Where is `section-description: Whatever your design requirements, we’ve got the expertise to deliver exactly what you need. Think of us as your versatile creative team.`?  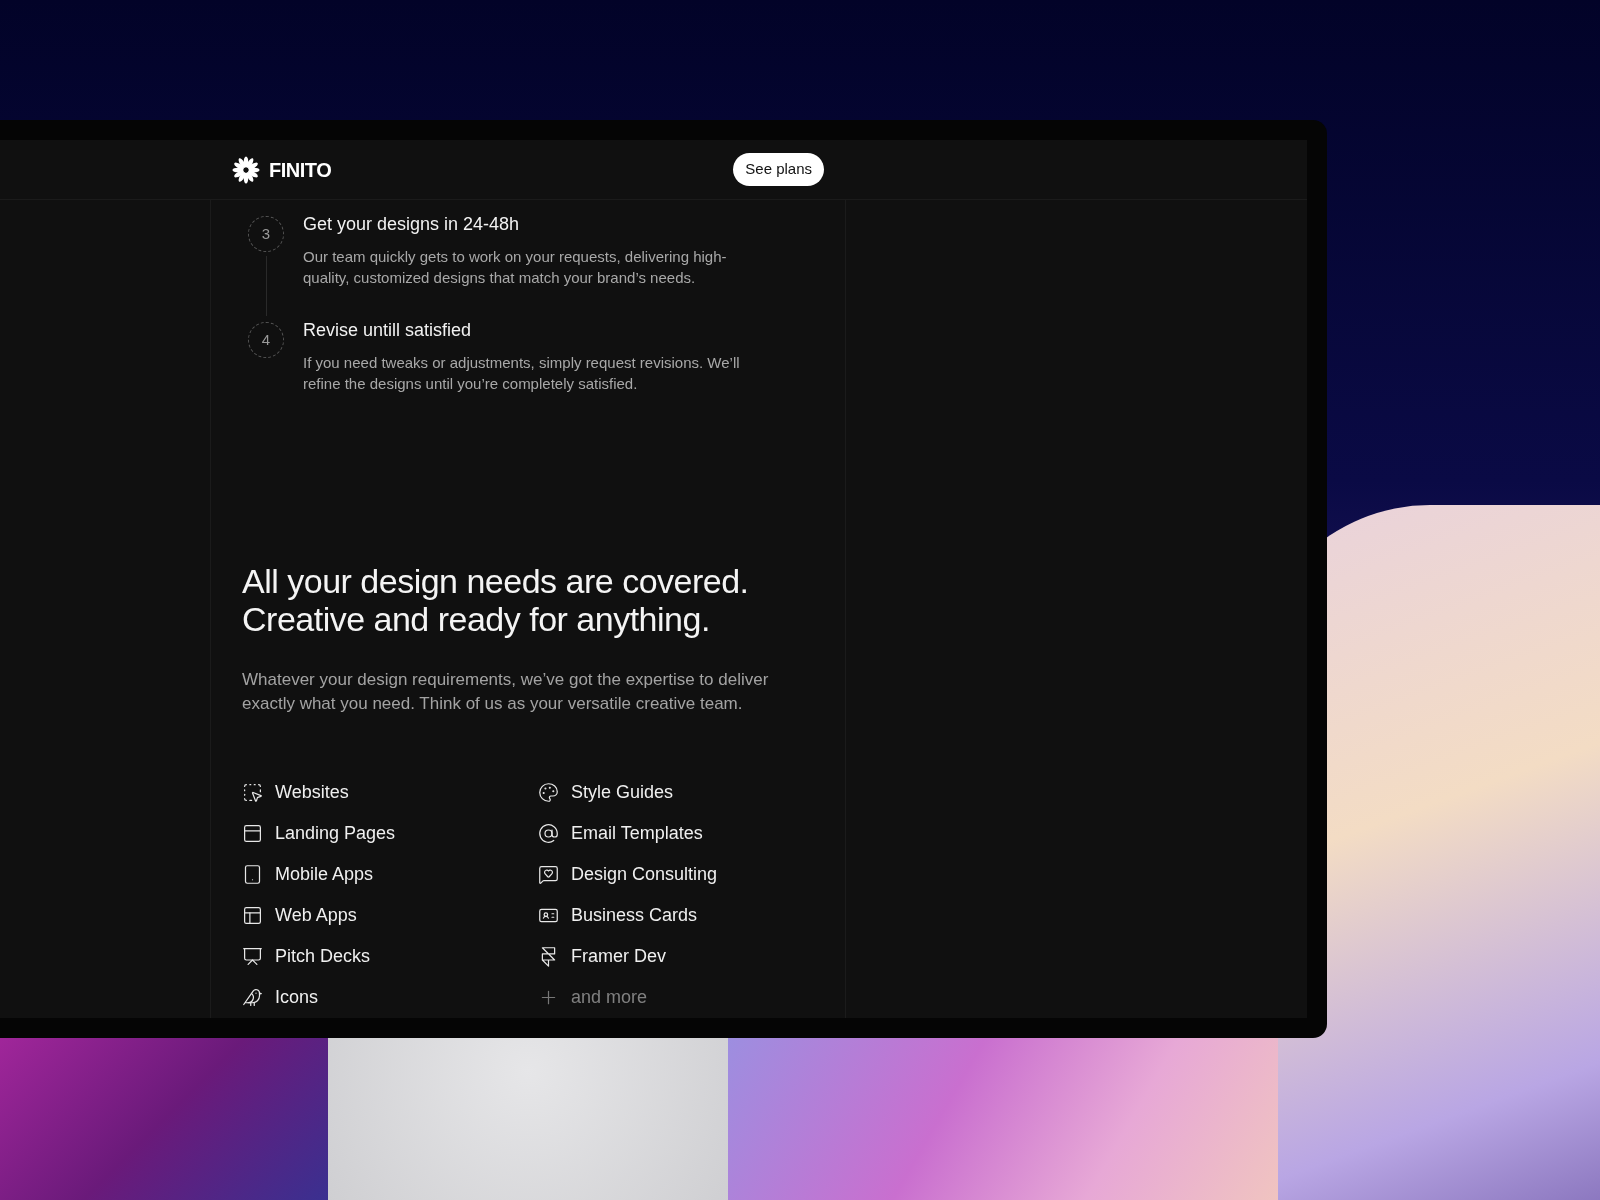 section-description: Whatever your design requirements, we’ve got the expertise to deliver exactly what you need. Think of us as your versatile creative team. is located at coordinates (506, 692).